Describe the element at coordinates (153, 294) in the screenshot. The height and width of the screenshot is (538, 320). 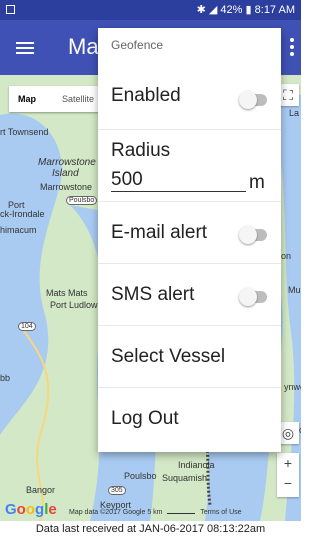
I see `menu-item-label: SMS alert` at that location.